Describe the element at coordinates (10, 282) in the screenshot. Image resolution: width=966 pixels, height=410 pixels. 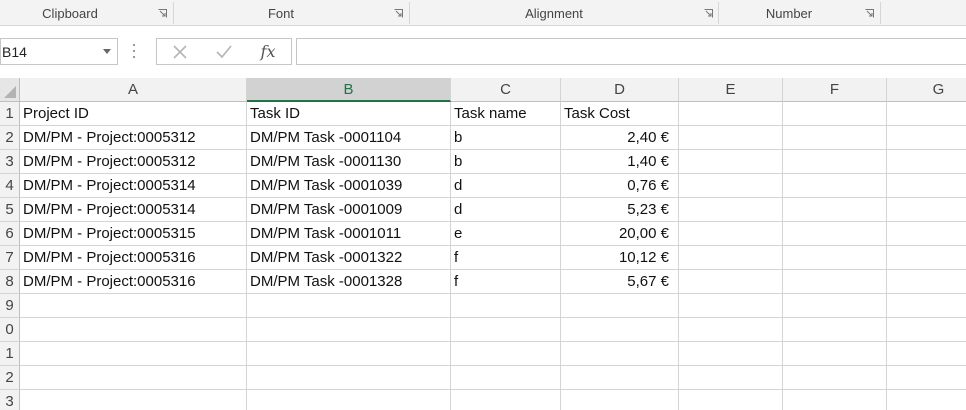
I see `row-header: 8` at that location.